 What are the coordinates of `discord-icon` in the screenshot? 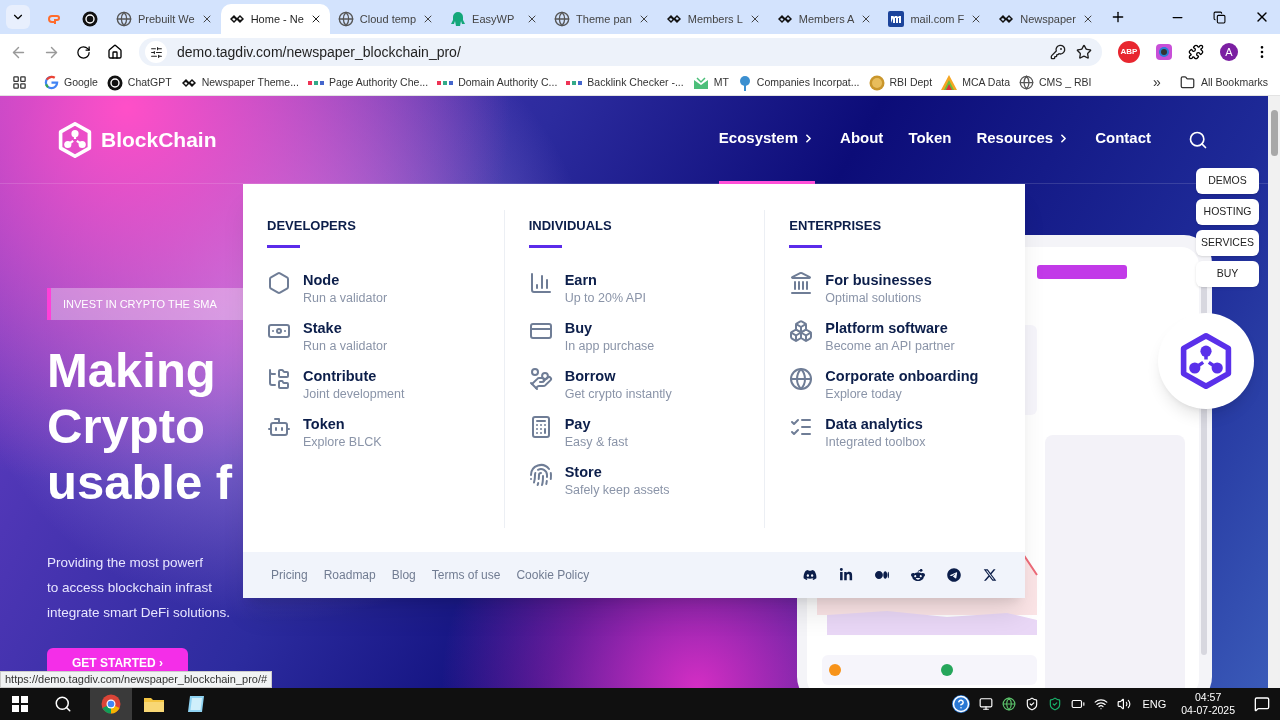 It's located at (810, 575).